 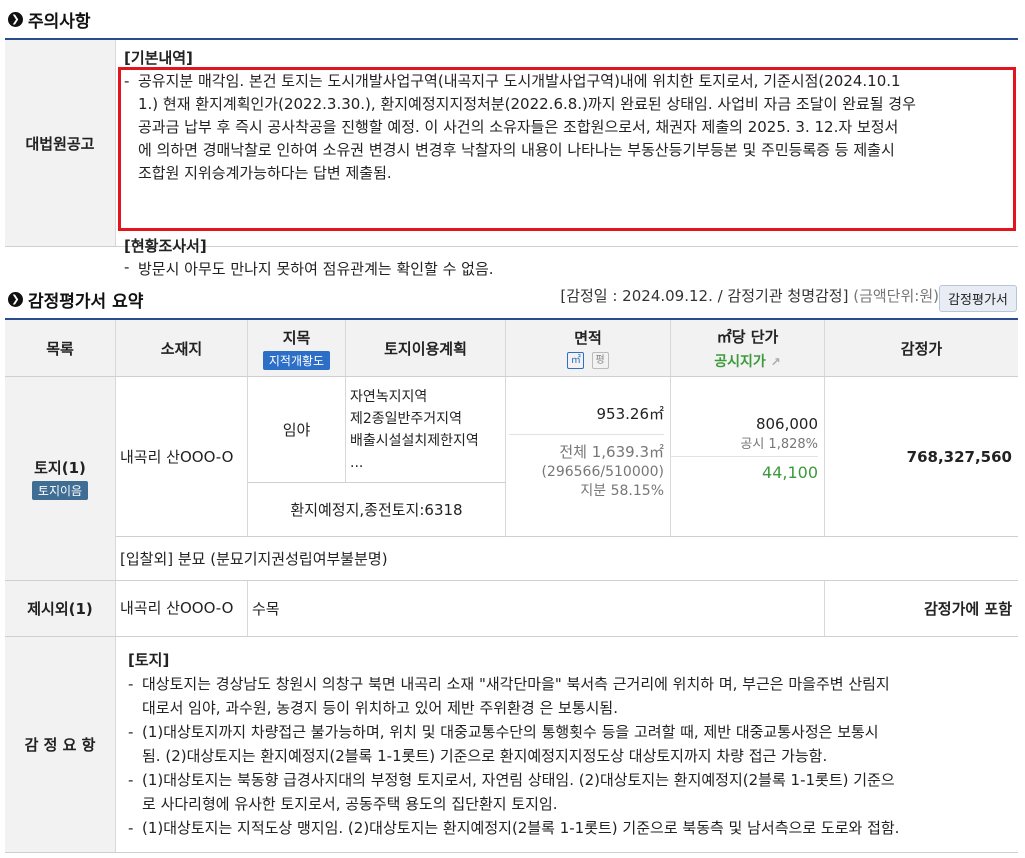 What do you see at coordinates (182, 609) in the screenshot?
I see `excluded-location-cell: 내곡리 산OOO-O` at bounding box center [182, 609].